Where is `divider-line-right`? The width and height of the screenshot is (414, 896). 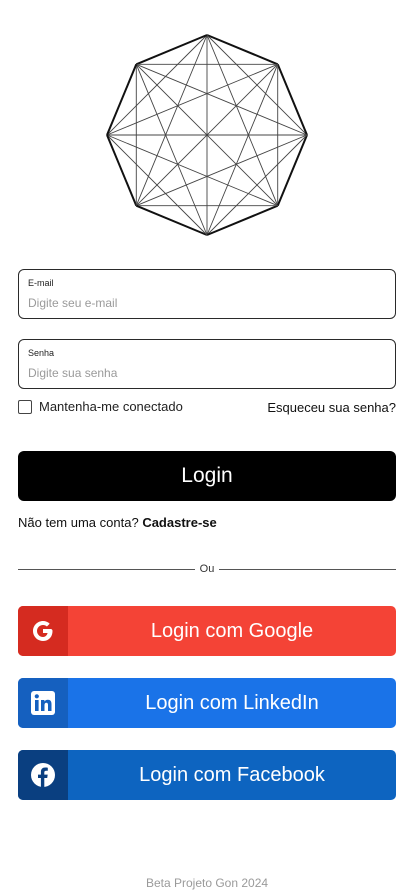 divider-line-right is located at coordinates (307, 569).